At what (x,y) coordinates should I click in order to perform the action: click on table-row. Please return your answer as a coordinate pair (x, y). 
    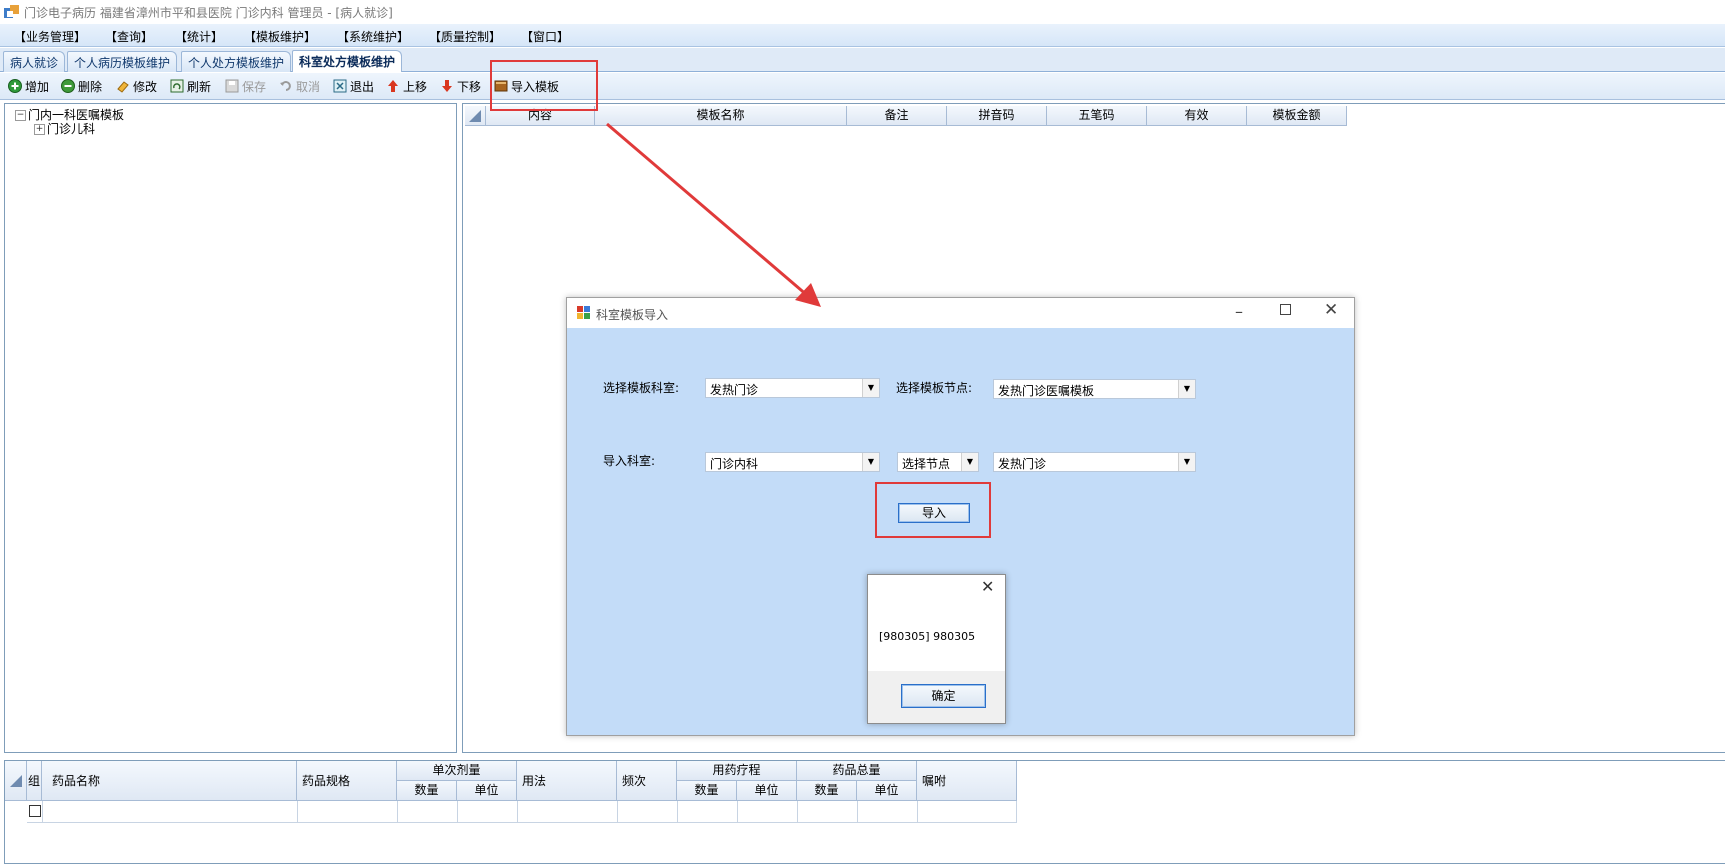
    Looking at the image, I should click on (522, 812).